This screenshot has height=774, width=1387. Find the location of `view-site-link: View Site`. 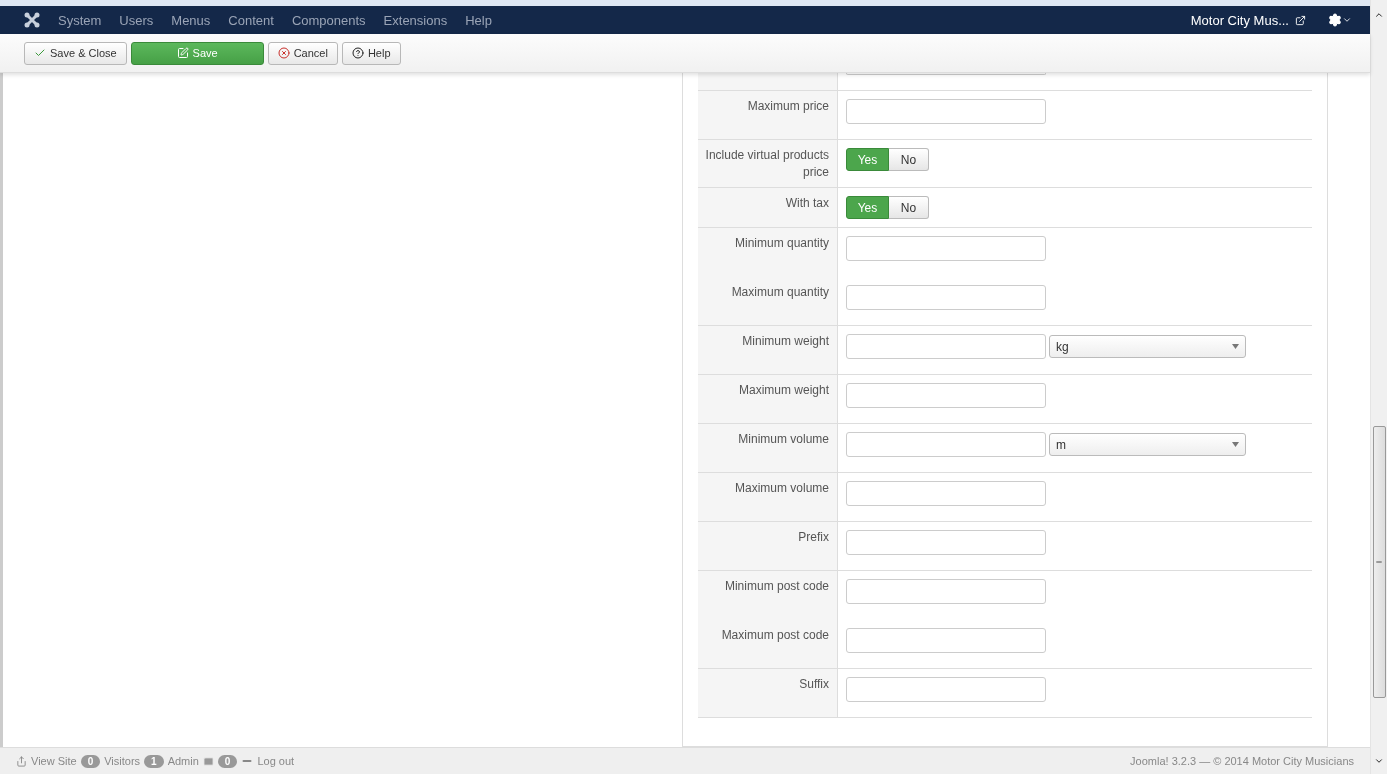

view-site-link: View Site is located at coordinates (46, 761).